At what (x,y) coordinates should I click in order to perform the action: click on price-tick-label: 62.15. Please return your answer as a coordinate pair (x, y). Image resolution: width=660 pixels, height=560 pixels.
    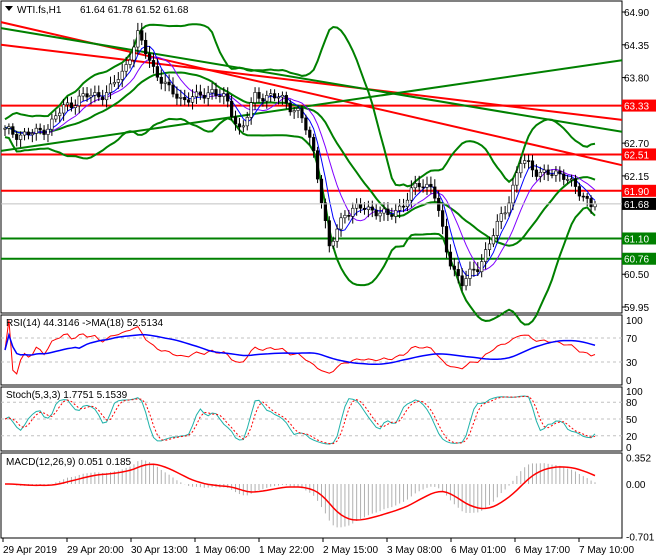
    Looking at the image, I should click on (636, 177).